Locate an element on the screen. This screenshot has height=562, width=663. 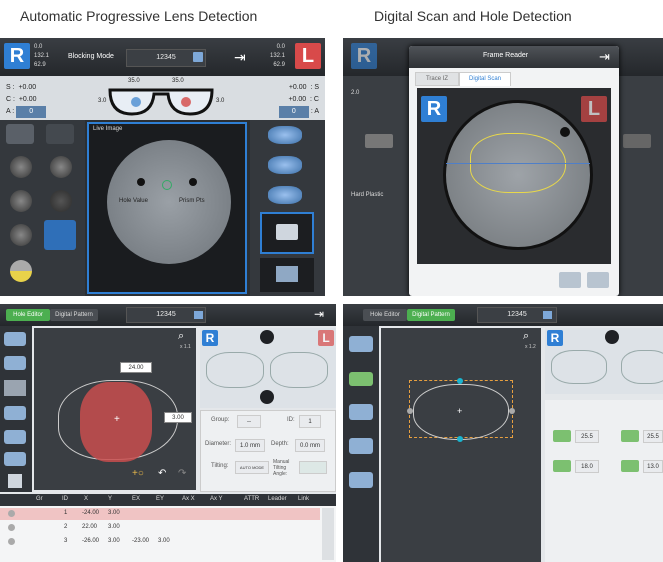
width-left-field: 25.5 is located at coordinates (587, 436).